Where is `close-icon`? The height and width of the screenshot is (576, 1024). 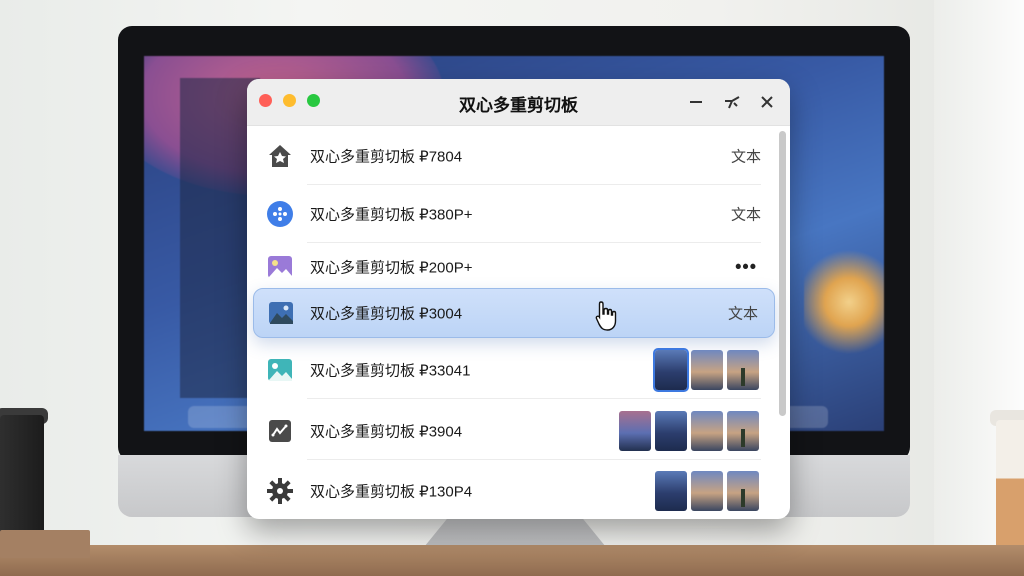 close-icon is located at coordinates (767, 102).